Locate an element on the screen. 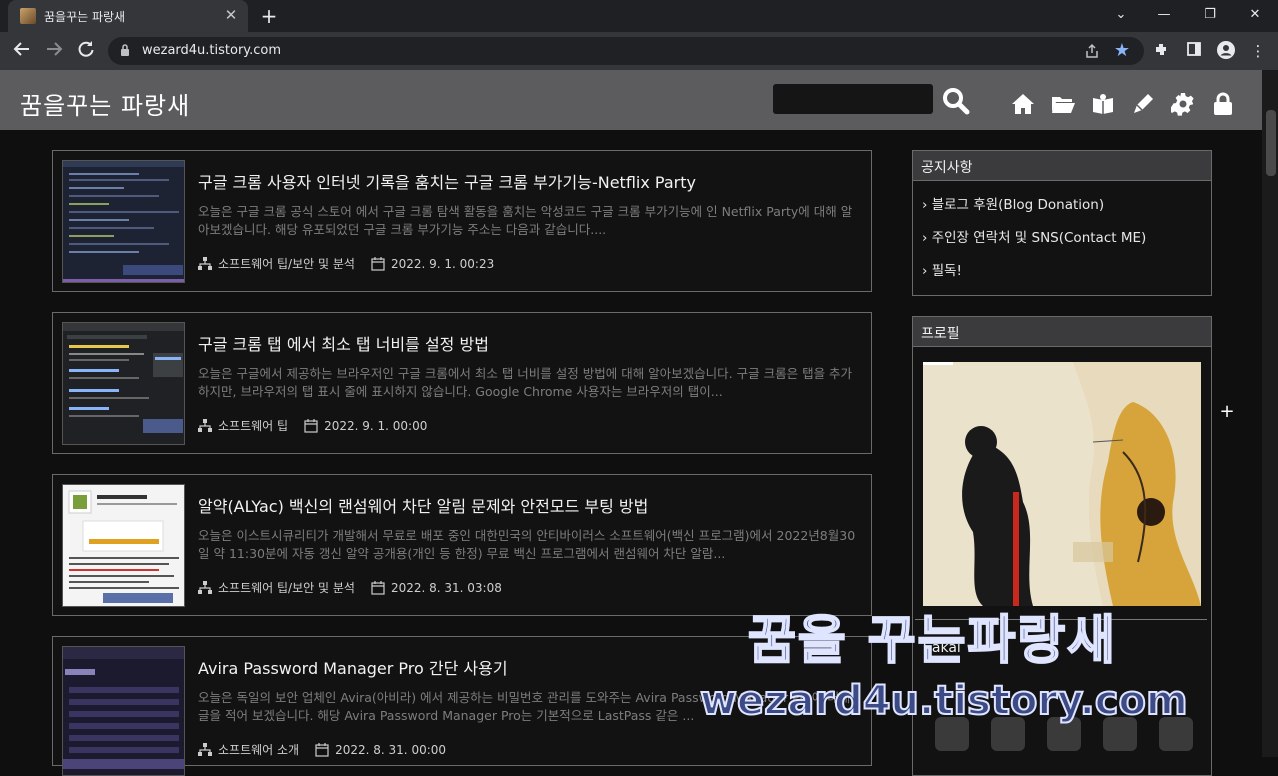  browser-tab-bar: 꿈을꾸는 파랑새 ✕ + ⌄ — ❐ ✕ is located at coordinates (639, 16).